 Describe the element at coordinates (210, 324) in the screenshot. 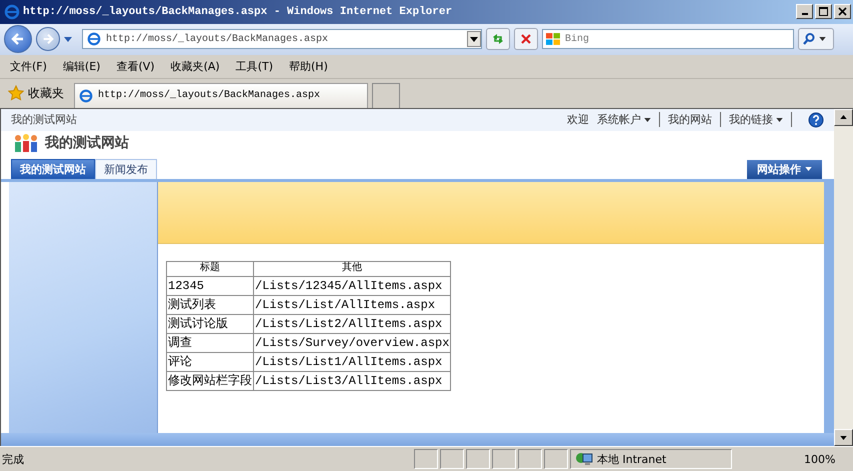

I see `table-cell: 测试讨论版` at that location.